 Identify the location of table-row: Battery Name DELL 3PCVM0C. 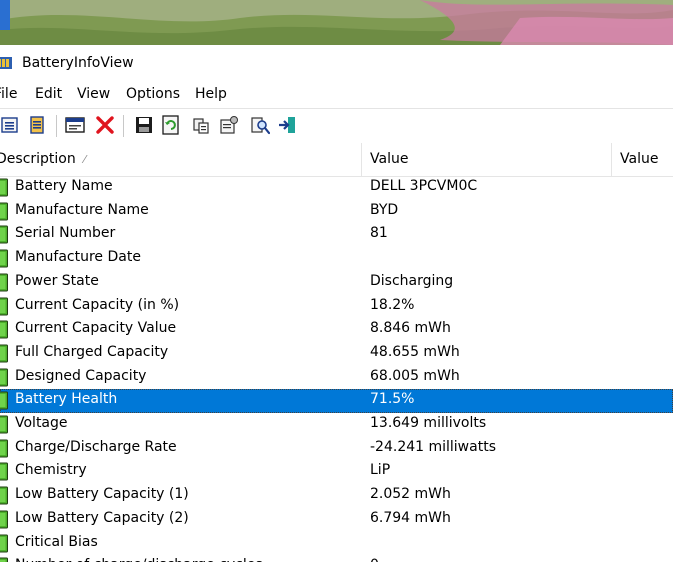
(336, 188).